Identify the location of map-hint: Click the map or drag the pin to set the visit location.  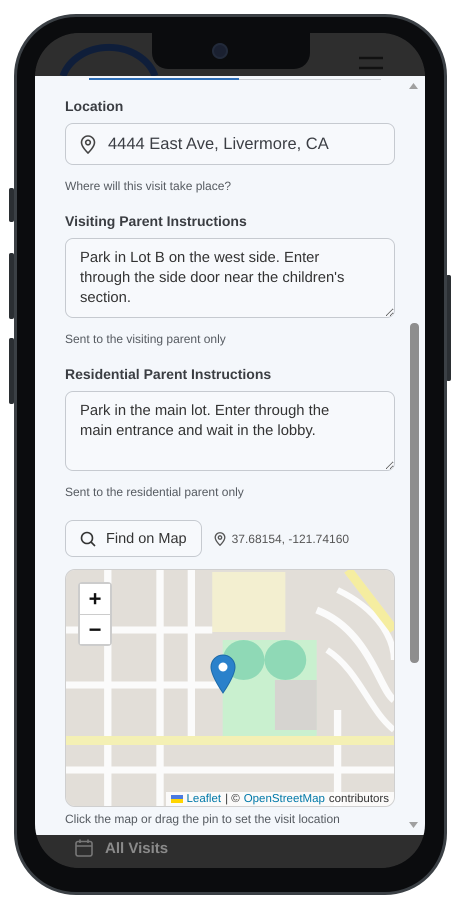
(203, 819).